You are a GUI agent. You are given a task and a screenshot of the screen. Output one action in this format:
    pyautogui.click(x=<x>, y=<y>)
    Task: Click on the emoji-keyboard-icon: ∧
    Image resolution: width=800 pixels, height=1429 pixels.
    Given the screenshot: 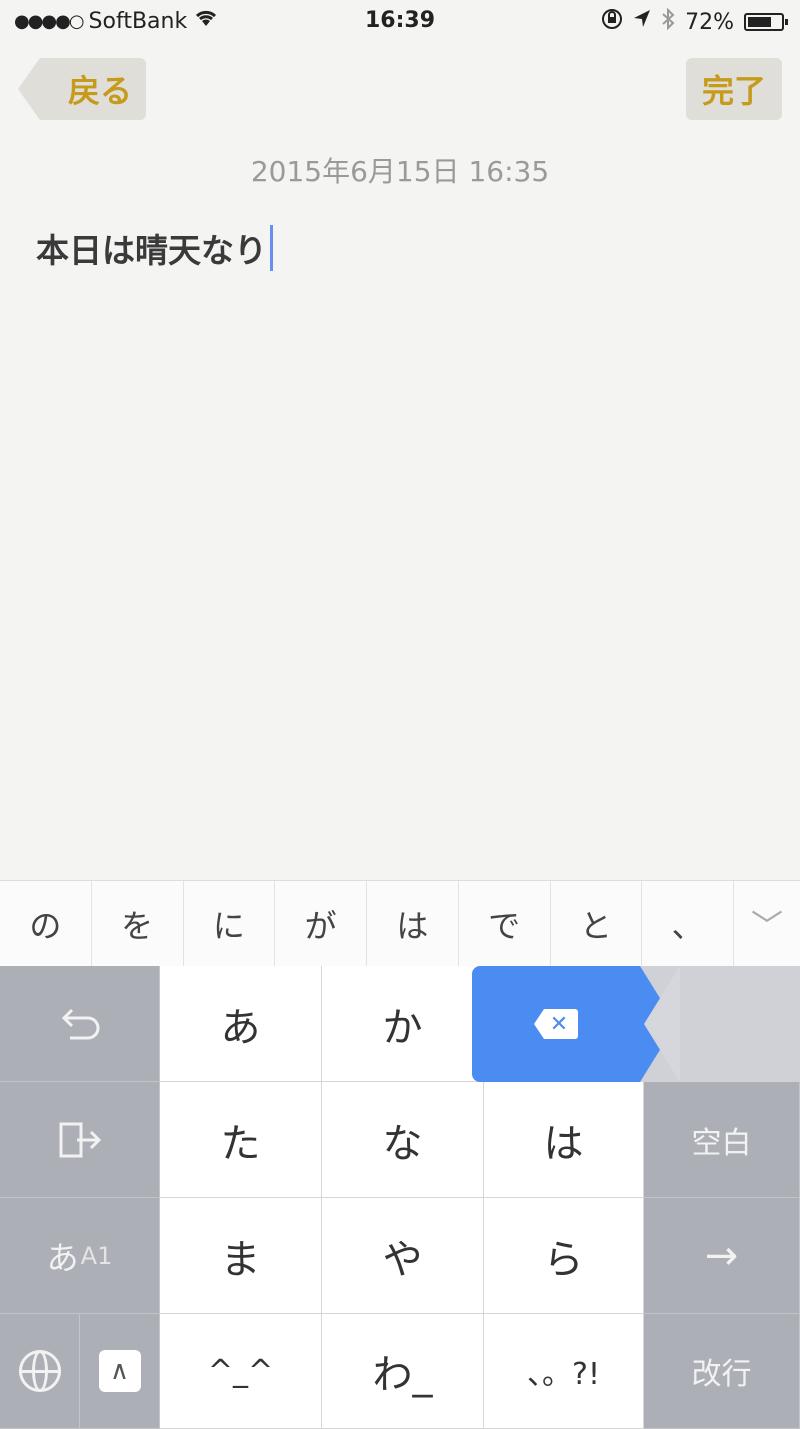 What is the action you would take?
    pyautogui.click(x=119, y=1371)
    